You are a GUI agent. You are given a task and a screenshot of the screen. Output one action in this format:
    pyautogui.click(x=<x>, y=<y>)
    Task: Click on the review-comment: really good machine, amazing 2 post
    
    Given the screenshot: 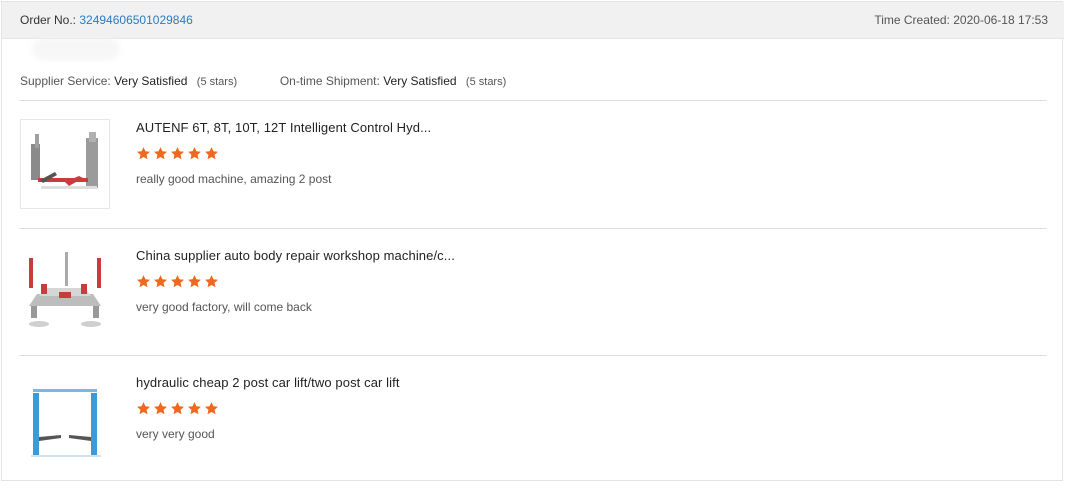 What is the action you would take?
    pyautogui.click(x=234, y=179)
    